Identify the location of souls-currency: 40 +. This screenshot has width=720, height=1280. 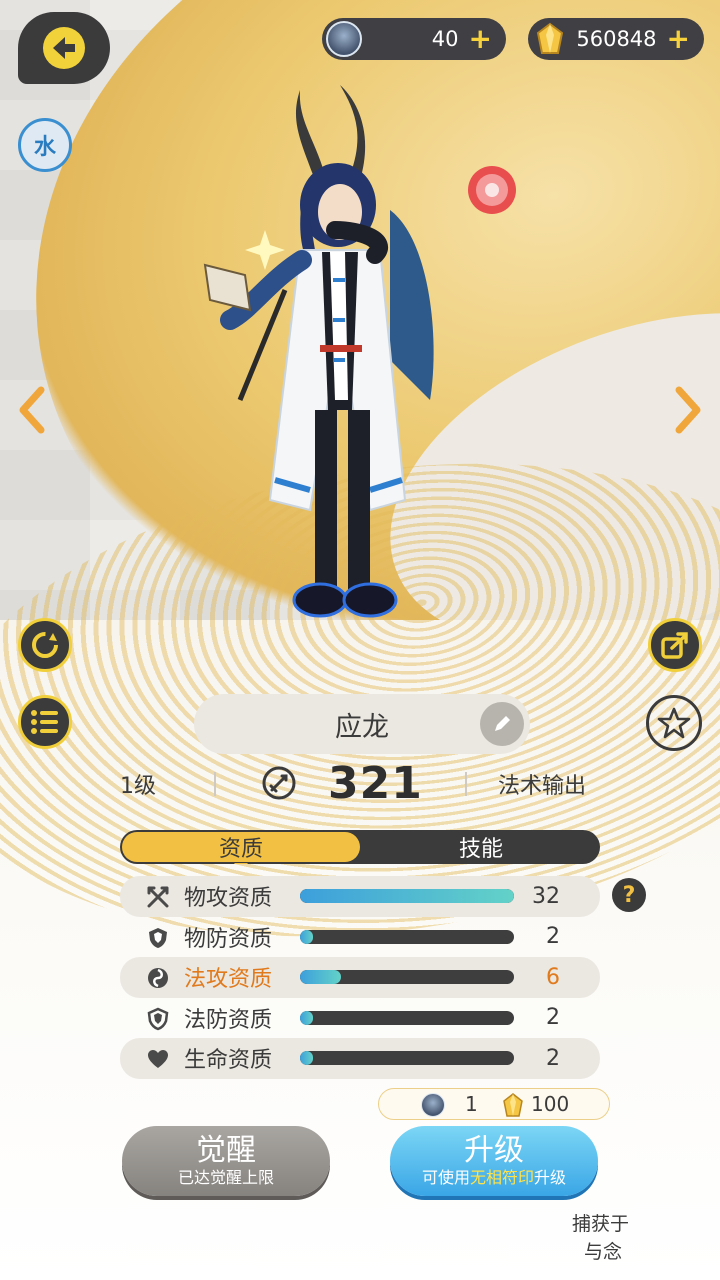
(414, 39).